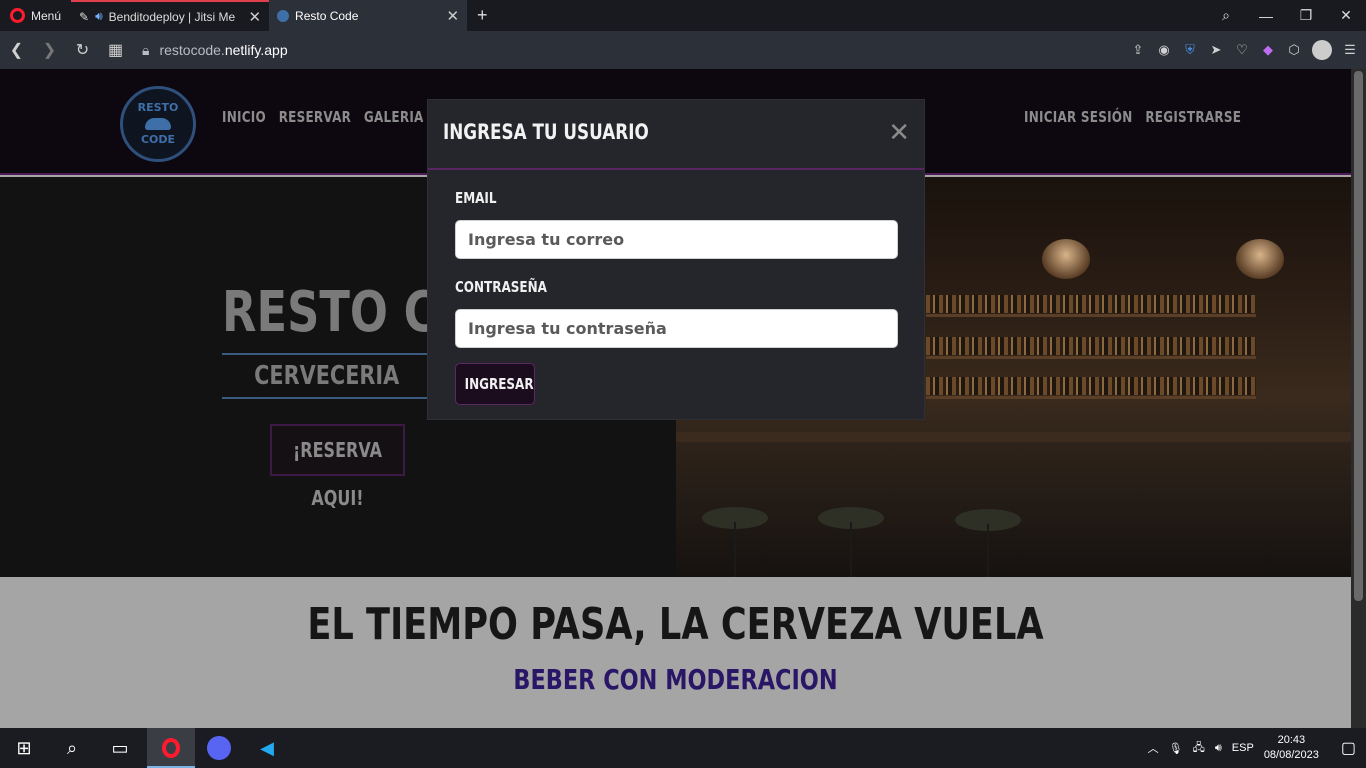 The width and height of the screenshot is (1366, 768). Describe the element at coordinates (499, 384) in the screenshot. I see `login-submit-label: INGRESAR` at that location.